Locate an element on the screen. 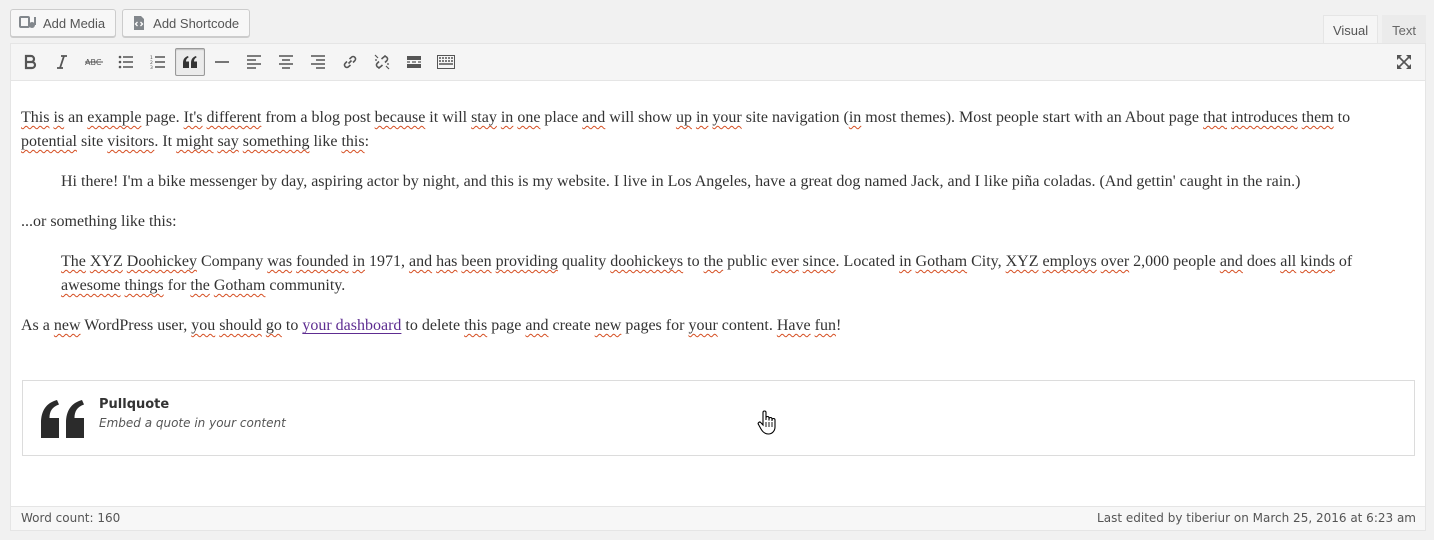  toolbar-toggle-button is located at coordinates (446, 62).